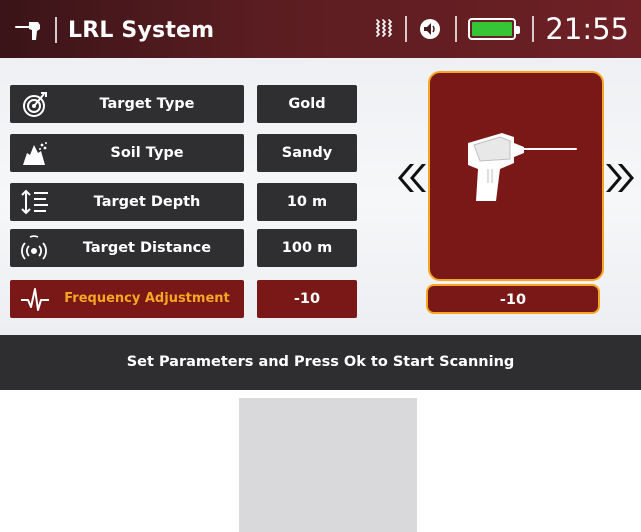 The image size is (641, 532). I want to click on param-label-soil-type: Soil Type, so click(127, 153).